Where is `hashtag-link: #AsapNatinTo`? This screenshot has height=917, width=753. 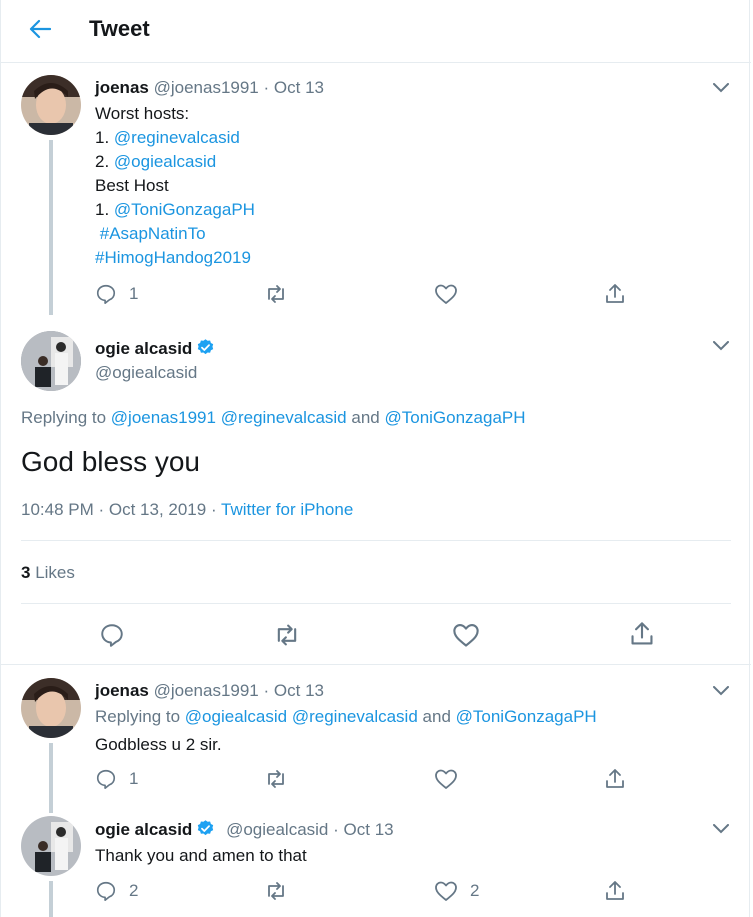 hashtag-link: #AsapNatinTo is located at coordinates (153, 233).